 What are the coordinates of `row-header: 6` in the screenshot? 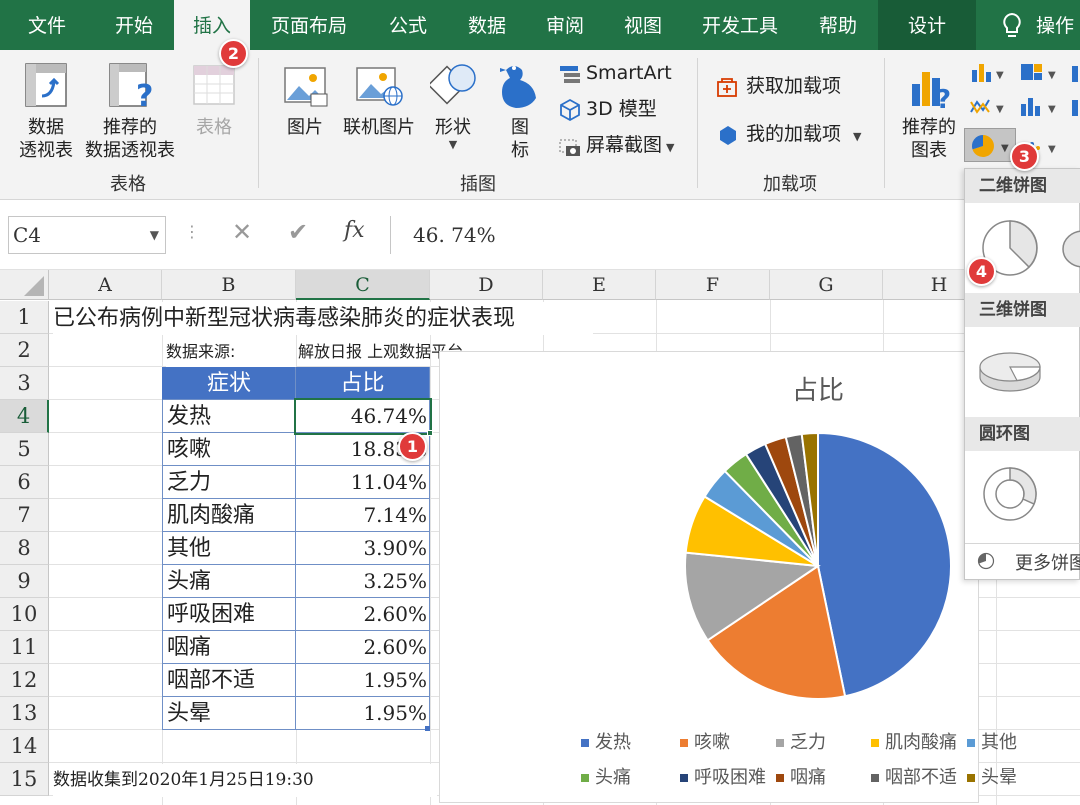 It's located at (24, 482).